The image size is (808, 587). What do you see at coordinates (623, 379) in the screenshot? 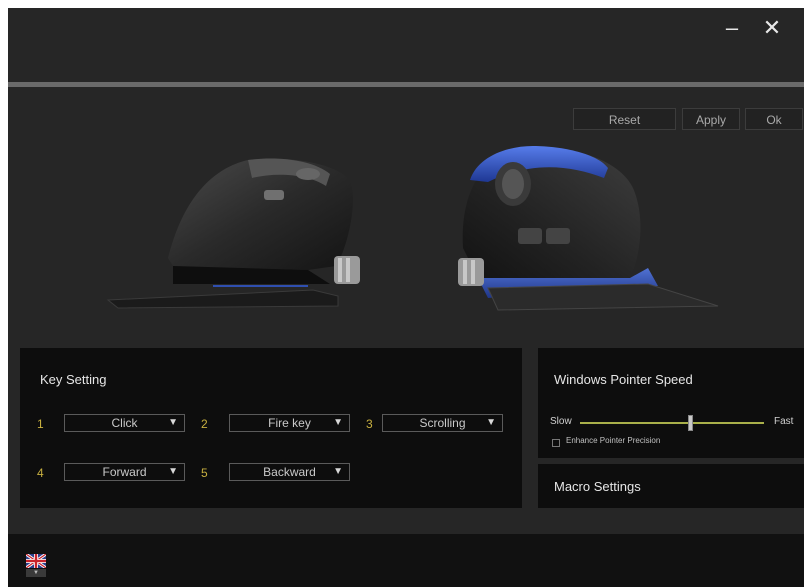
I see `pointer-speed-title: Windows Pointer Speed` at bounding box center [623, 379].